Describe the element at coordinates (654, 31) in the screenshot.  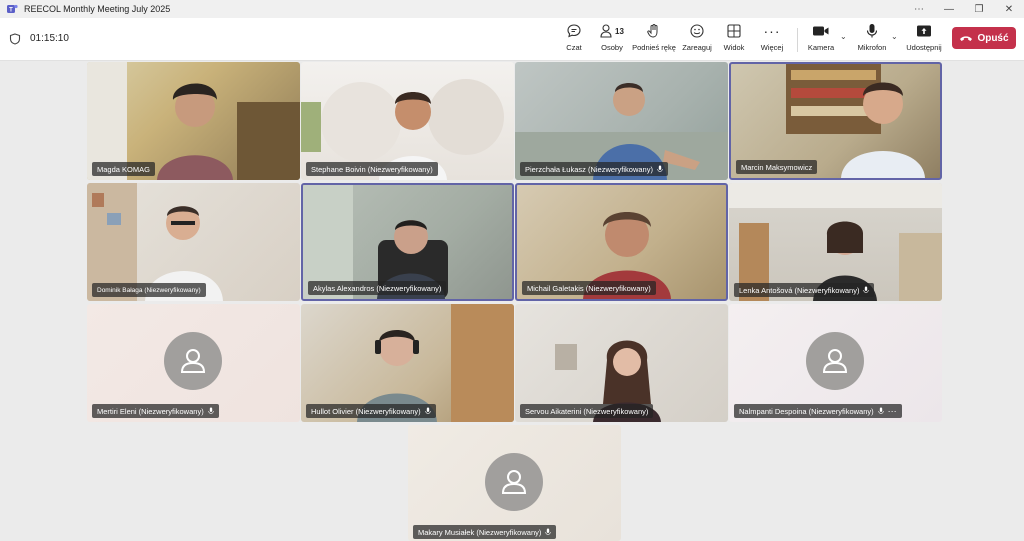
I see `hand-icon` at that location.